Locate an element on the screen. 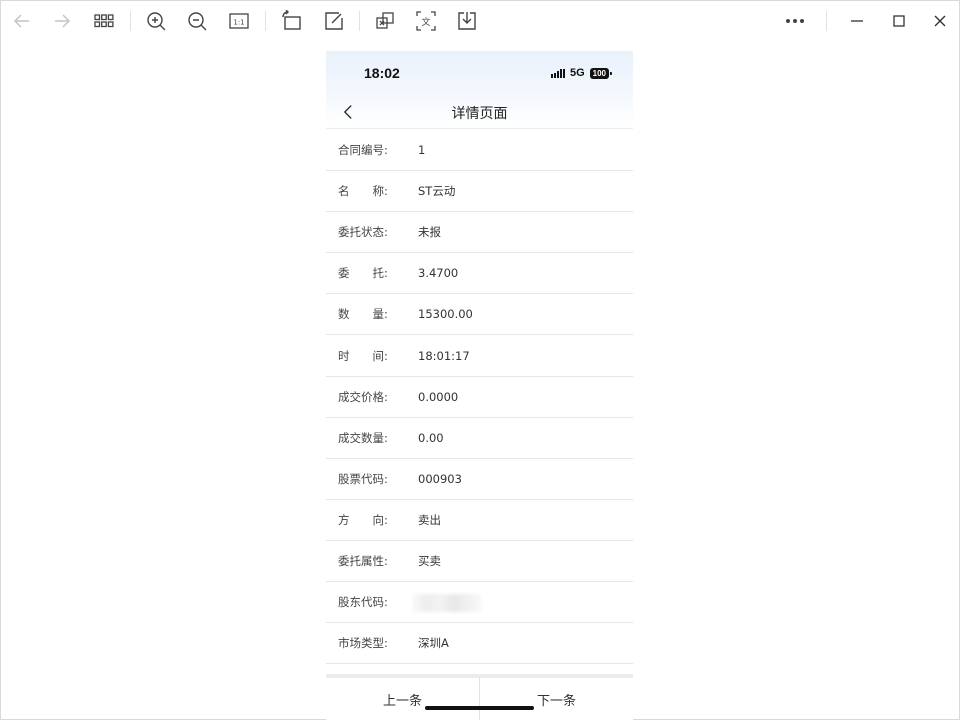 The image size is (960, 720). row-label: 委托属性: is located at coordinates (363, 560).